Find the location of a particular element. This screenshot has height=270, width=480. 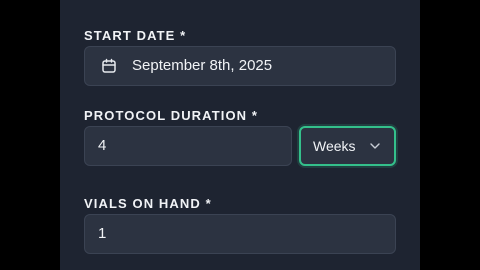

vials-on-hand-label: VIALS ON HAND * is located at coordinates (148, 203).